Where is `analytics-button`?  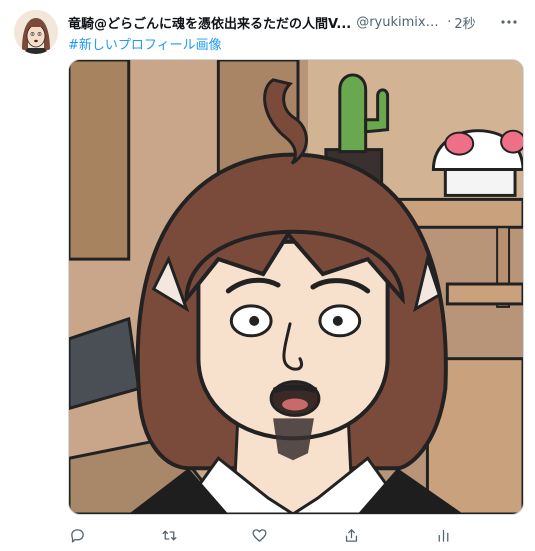
analytics-button is located at coordinates (443, 535).